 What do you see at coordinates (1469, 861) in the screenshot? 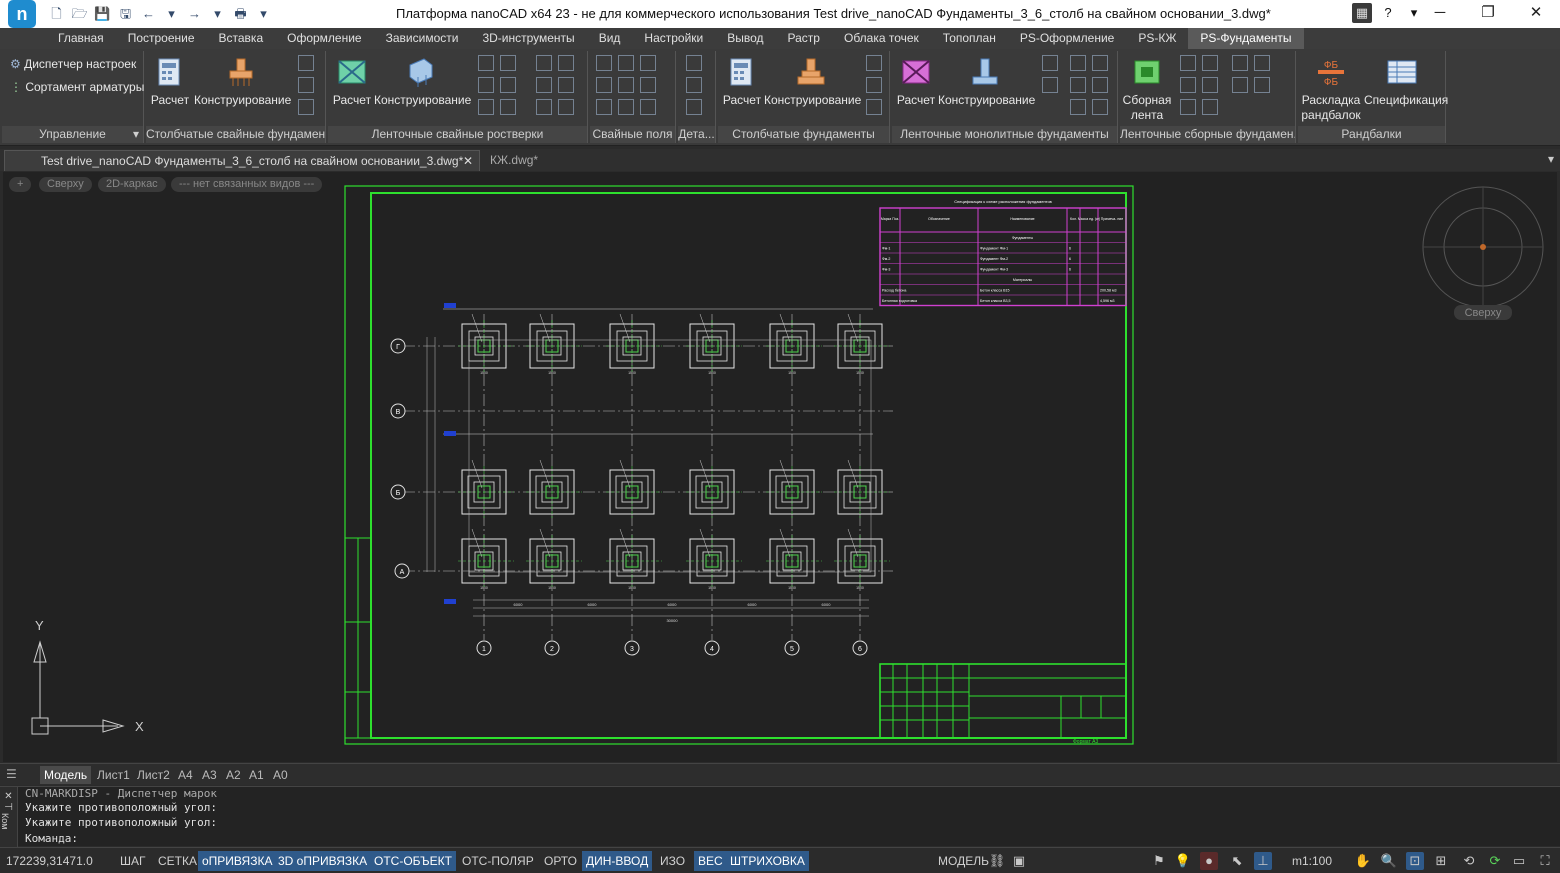
I see `orbit-icon: ⟲` at bounding box center [1469, 861].